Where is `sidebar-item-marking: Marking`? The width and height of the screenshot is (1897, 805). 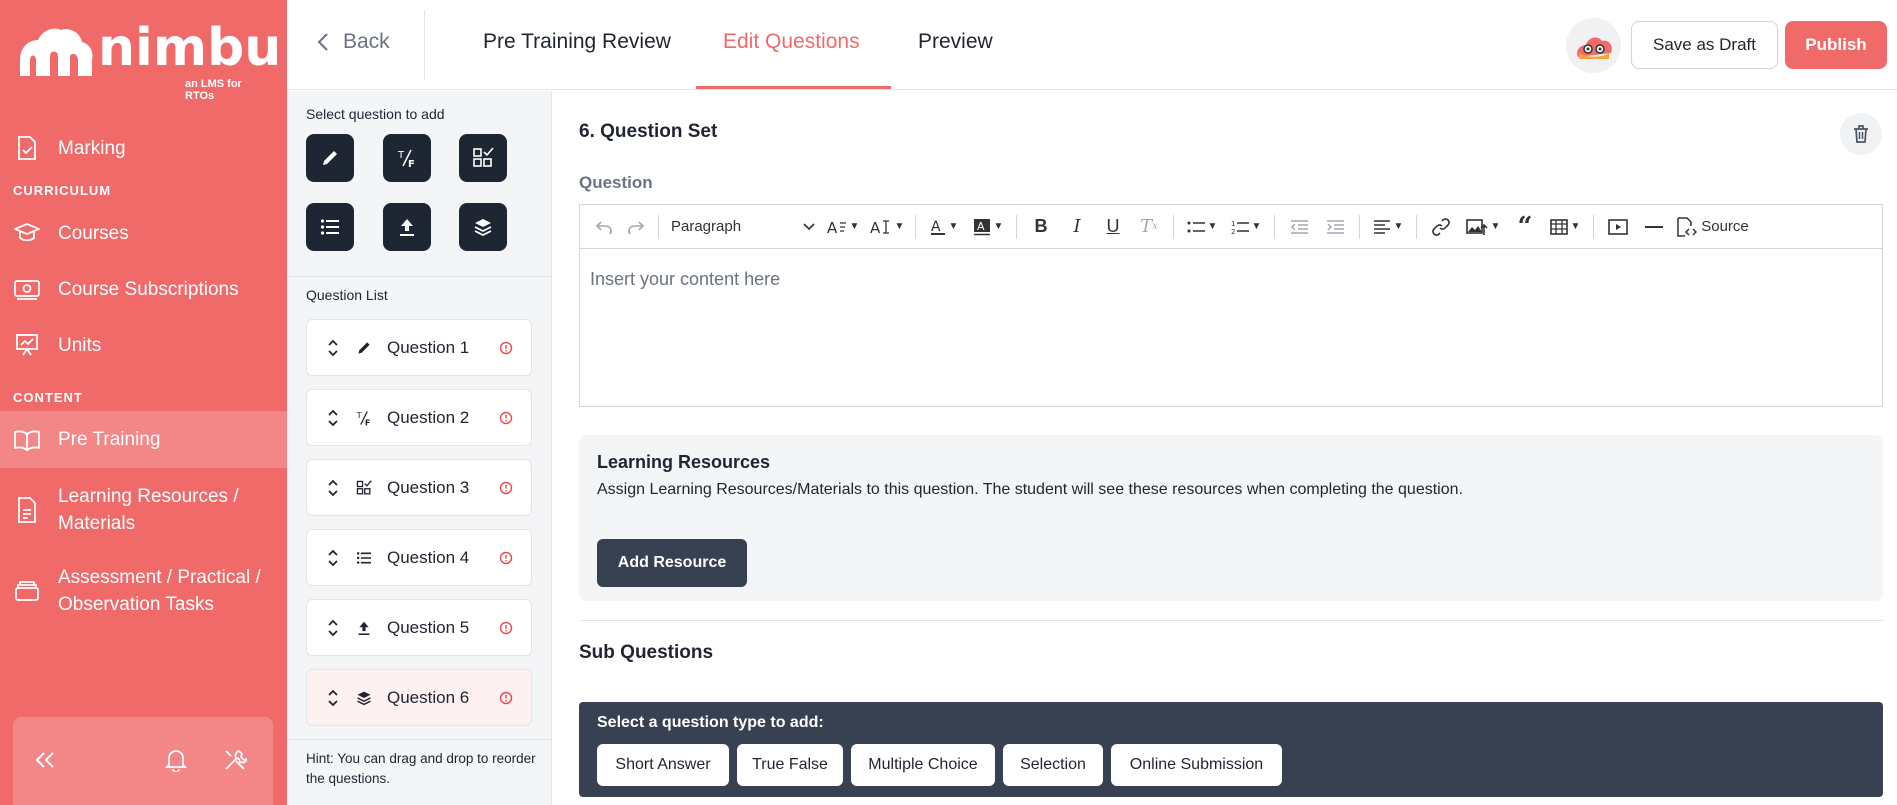
sidebar-item-marking: Marking is located at coordinates (143, 148).